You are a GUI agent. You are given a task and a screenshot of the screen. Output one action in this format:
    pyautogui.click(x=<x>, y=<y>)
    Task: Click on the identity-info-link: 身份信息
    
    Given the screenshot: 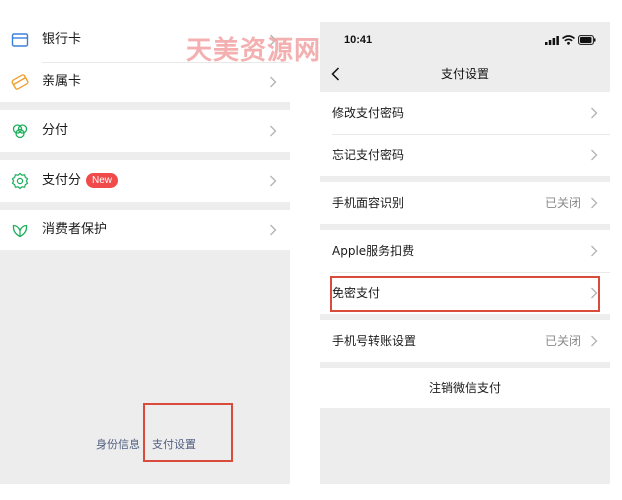 What is the action you would take?
    pyautogui.click(x=118, y=445)
    